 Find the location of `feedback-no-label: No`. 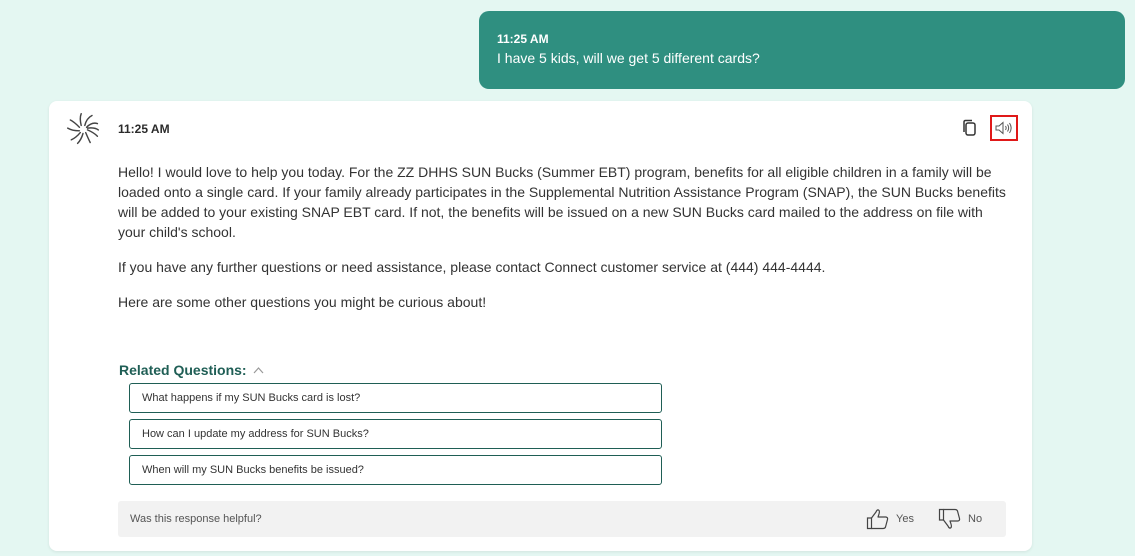

feedback-no-label: No is located at coordinates (975, 519).